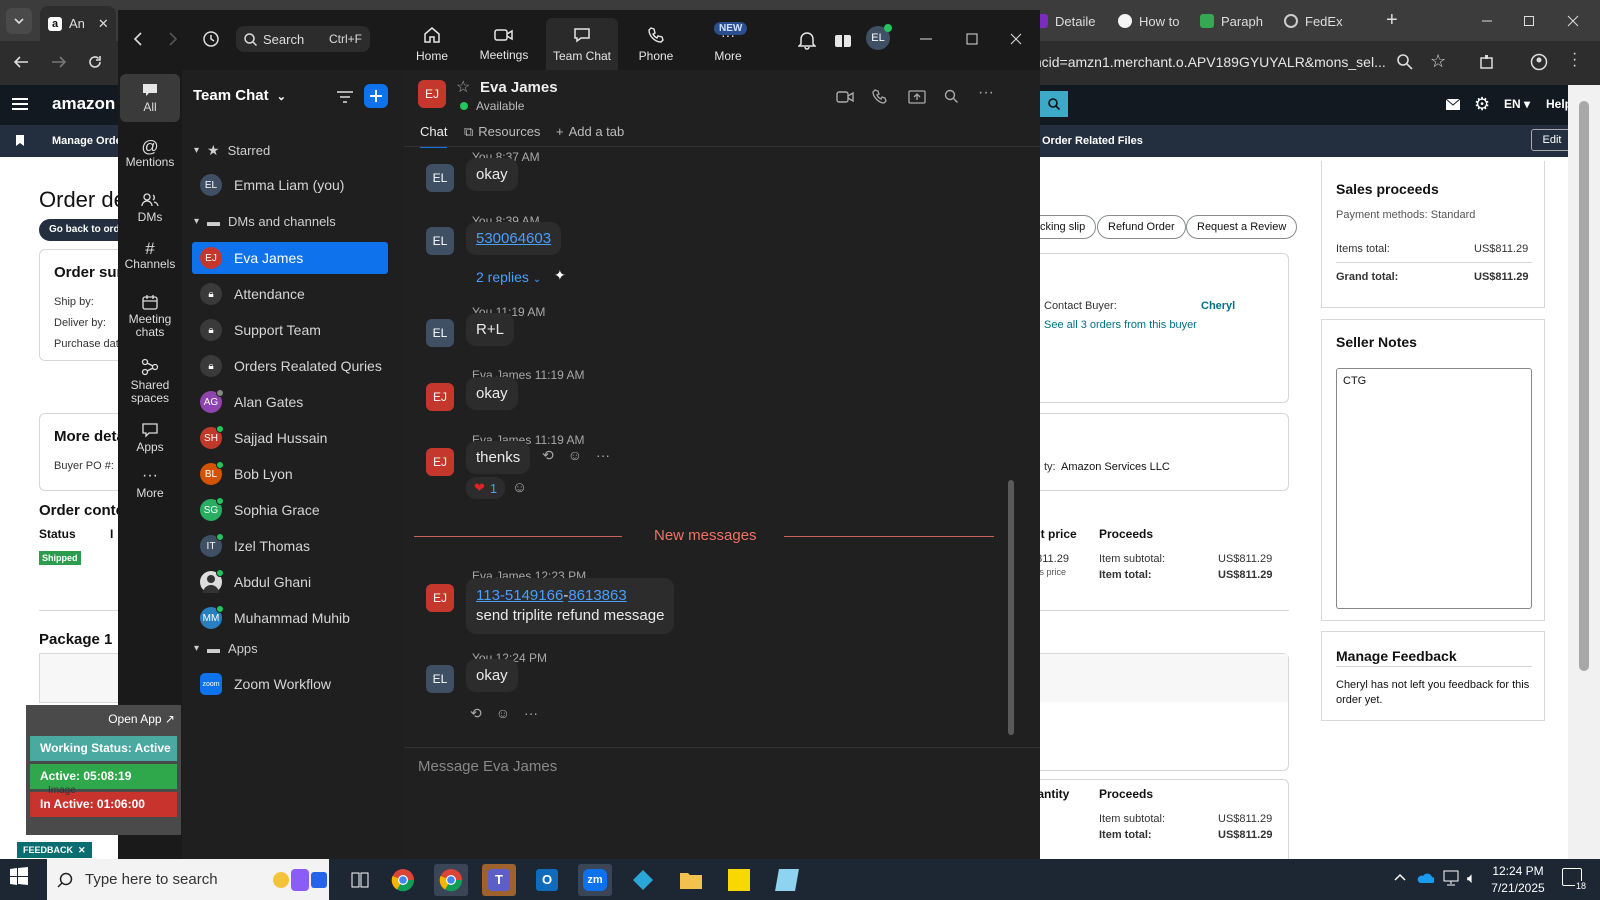 This screenshot has height=900, width=1600. Describe the element at coordinates (451, 880) in the screenshot. I see `chrome-profile-taskbar-icon` at that location.